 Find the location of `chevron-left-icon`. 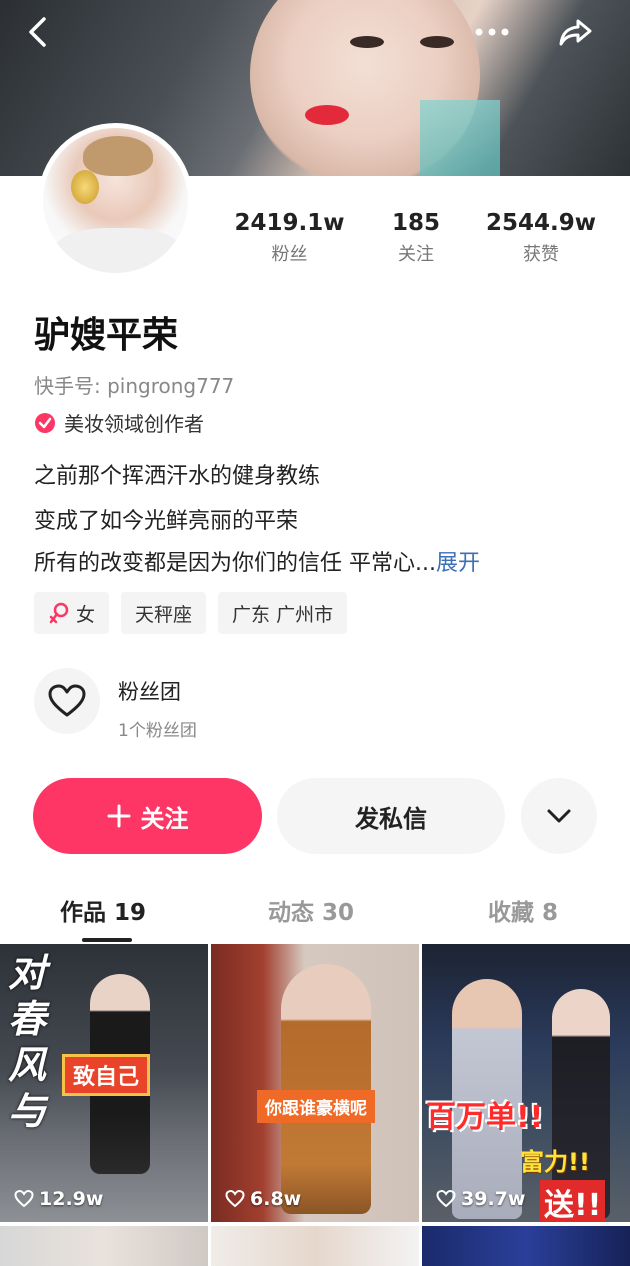

chevron-left-icon is located at coordinates (37, 32).